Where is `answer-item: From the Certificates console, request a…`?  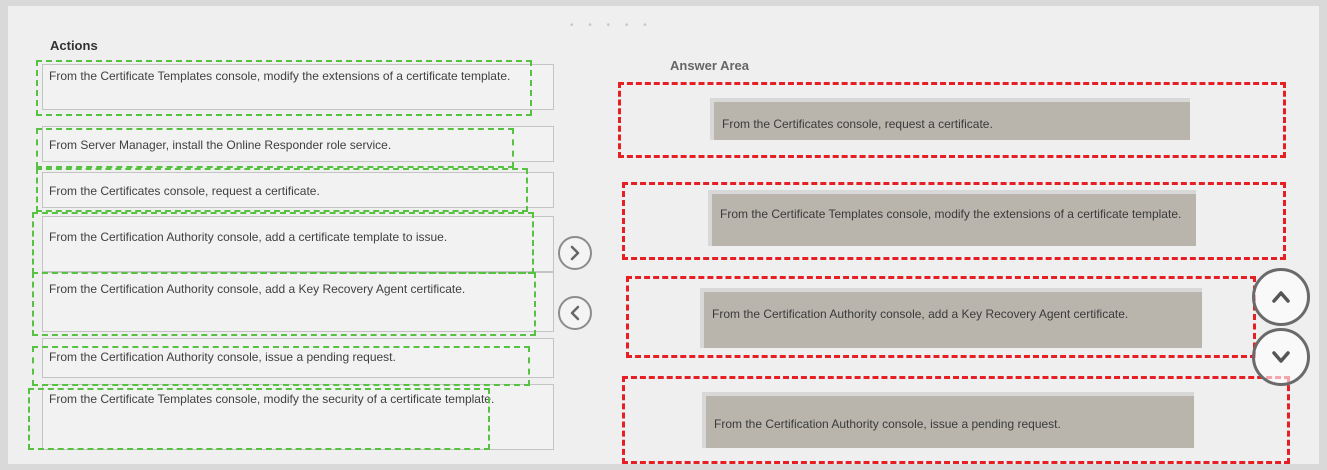 answer-item: From the Certificates console, request a… is located at coordinates (950, 119).